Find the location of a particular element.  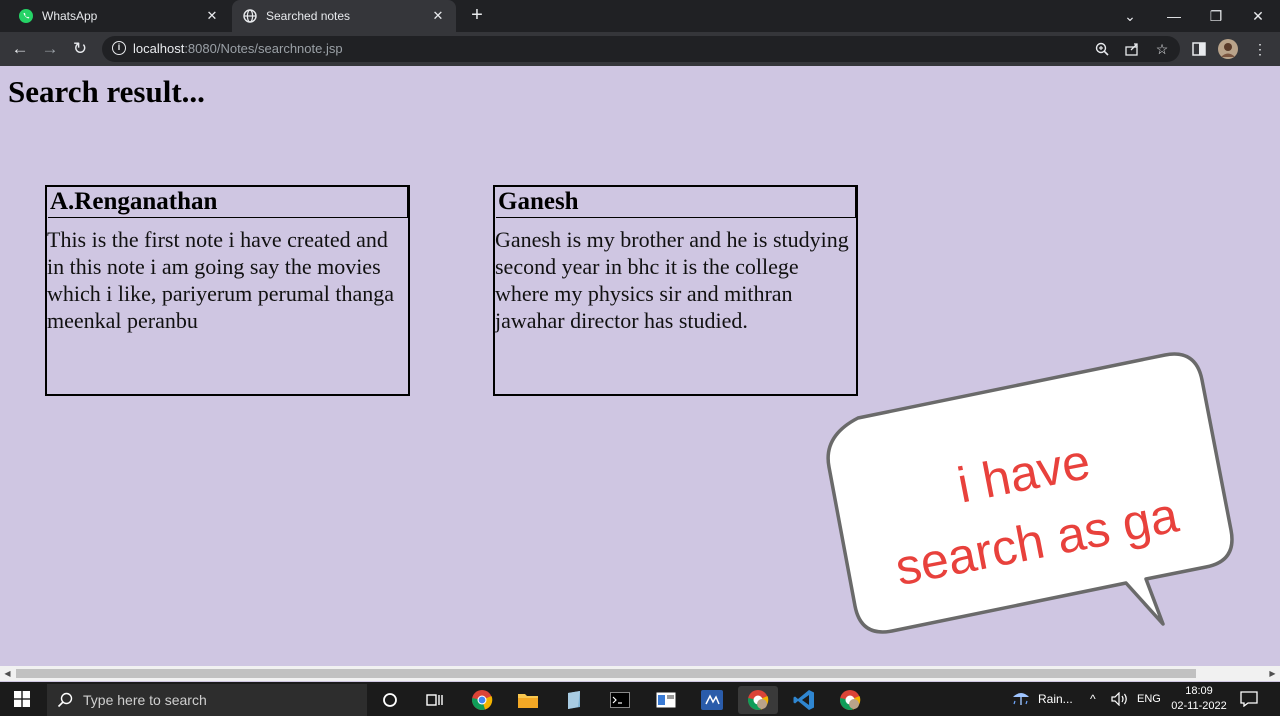

tab-search-chevron-icon: ⌄ is located at coordinates (1130, 16).